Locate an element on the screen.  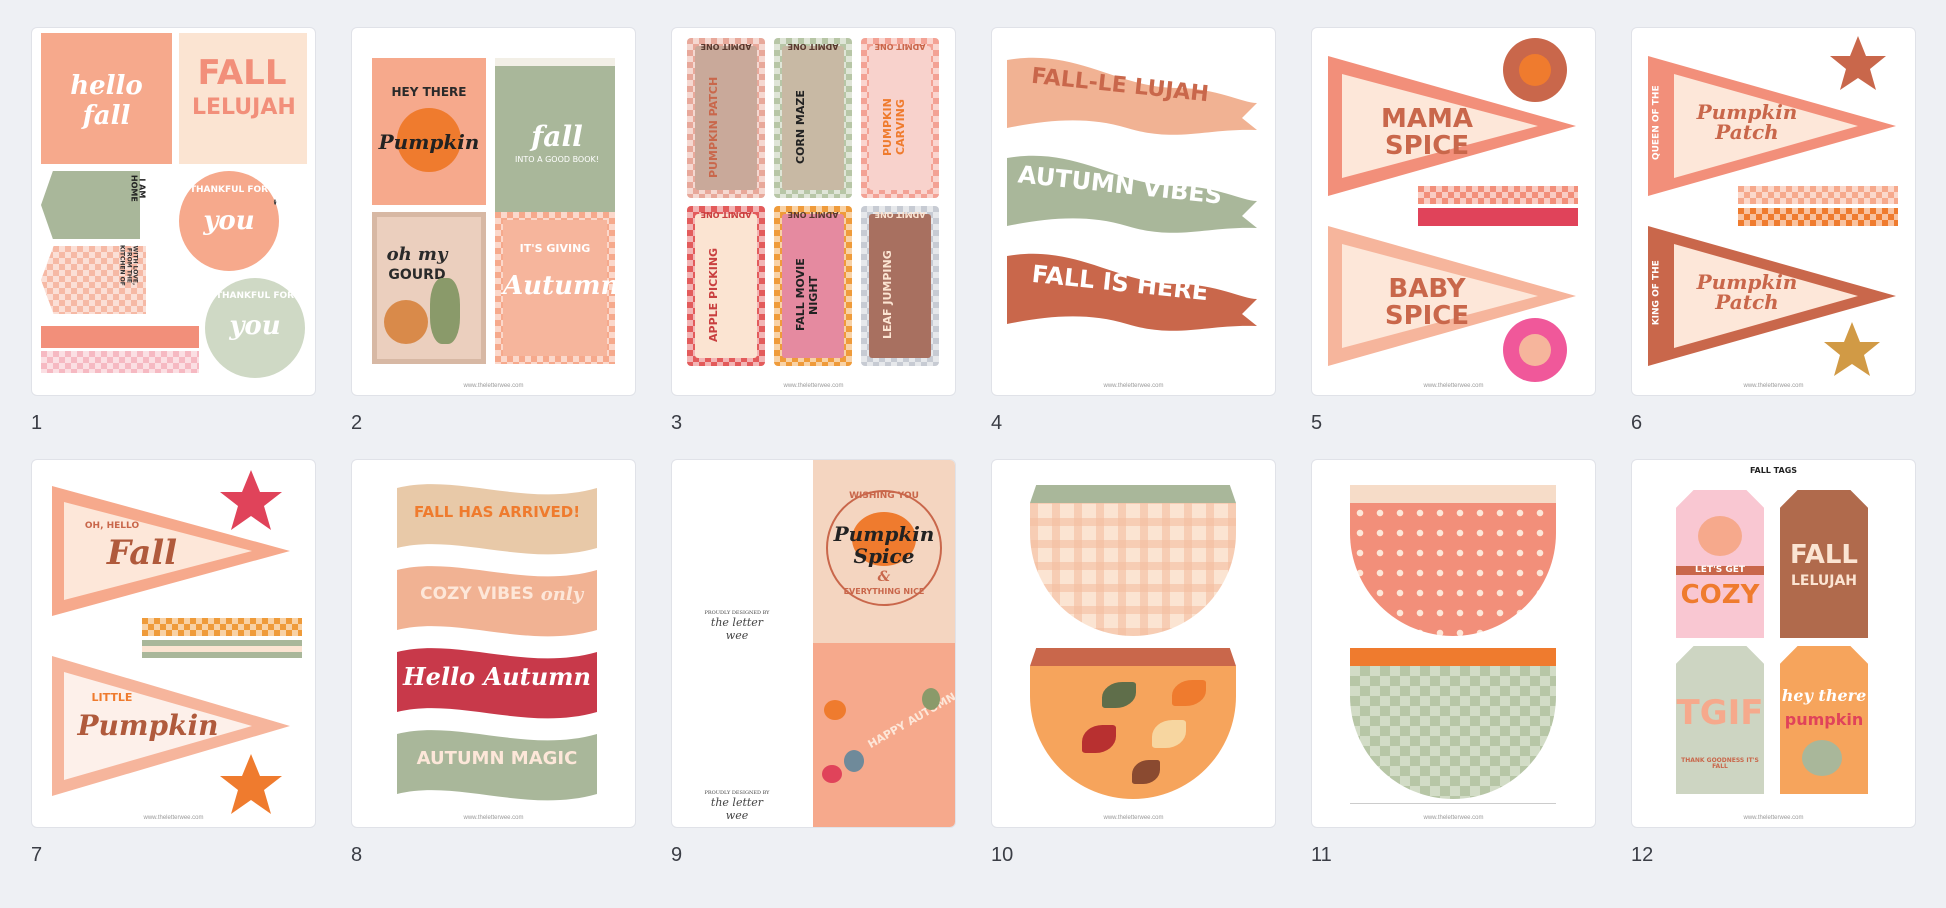
page-number: 3 is located at coordinates (677, 423).